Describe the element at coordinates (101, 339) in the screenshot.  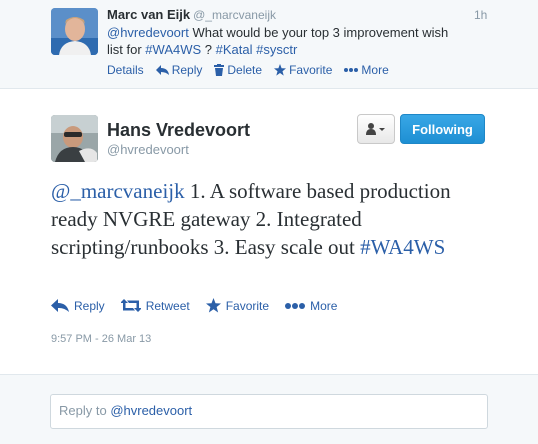
I see `tweet-timestamp: 9:57 PM - 26 Mar 13` at that location.